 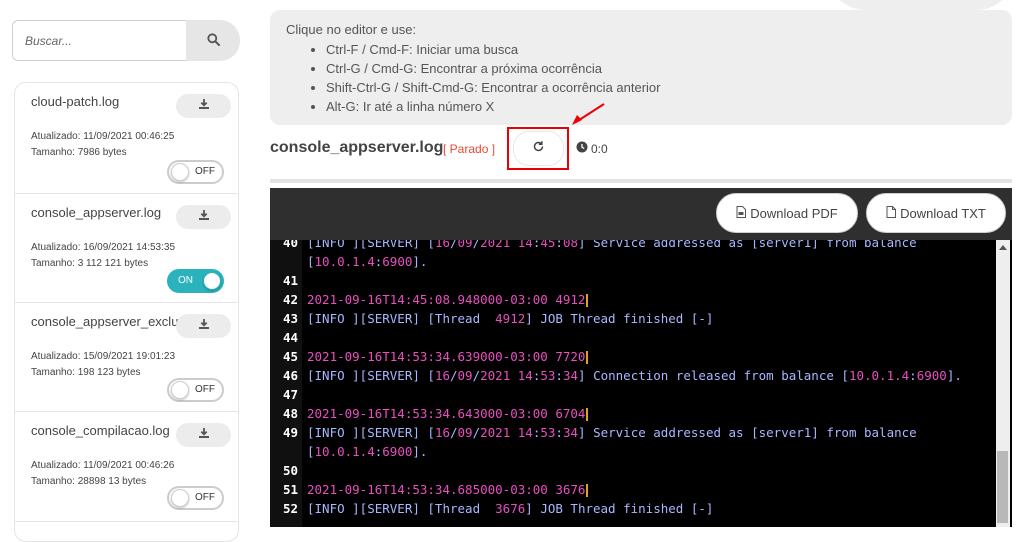 I want to click on editor-line: 48 2021-09-16T14:53:34.643000-03:00 6704, so click(x=630, y=413).